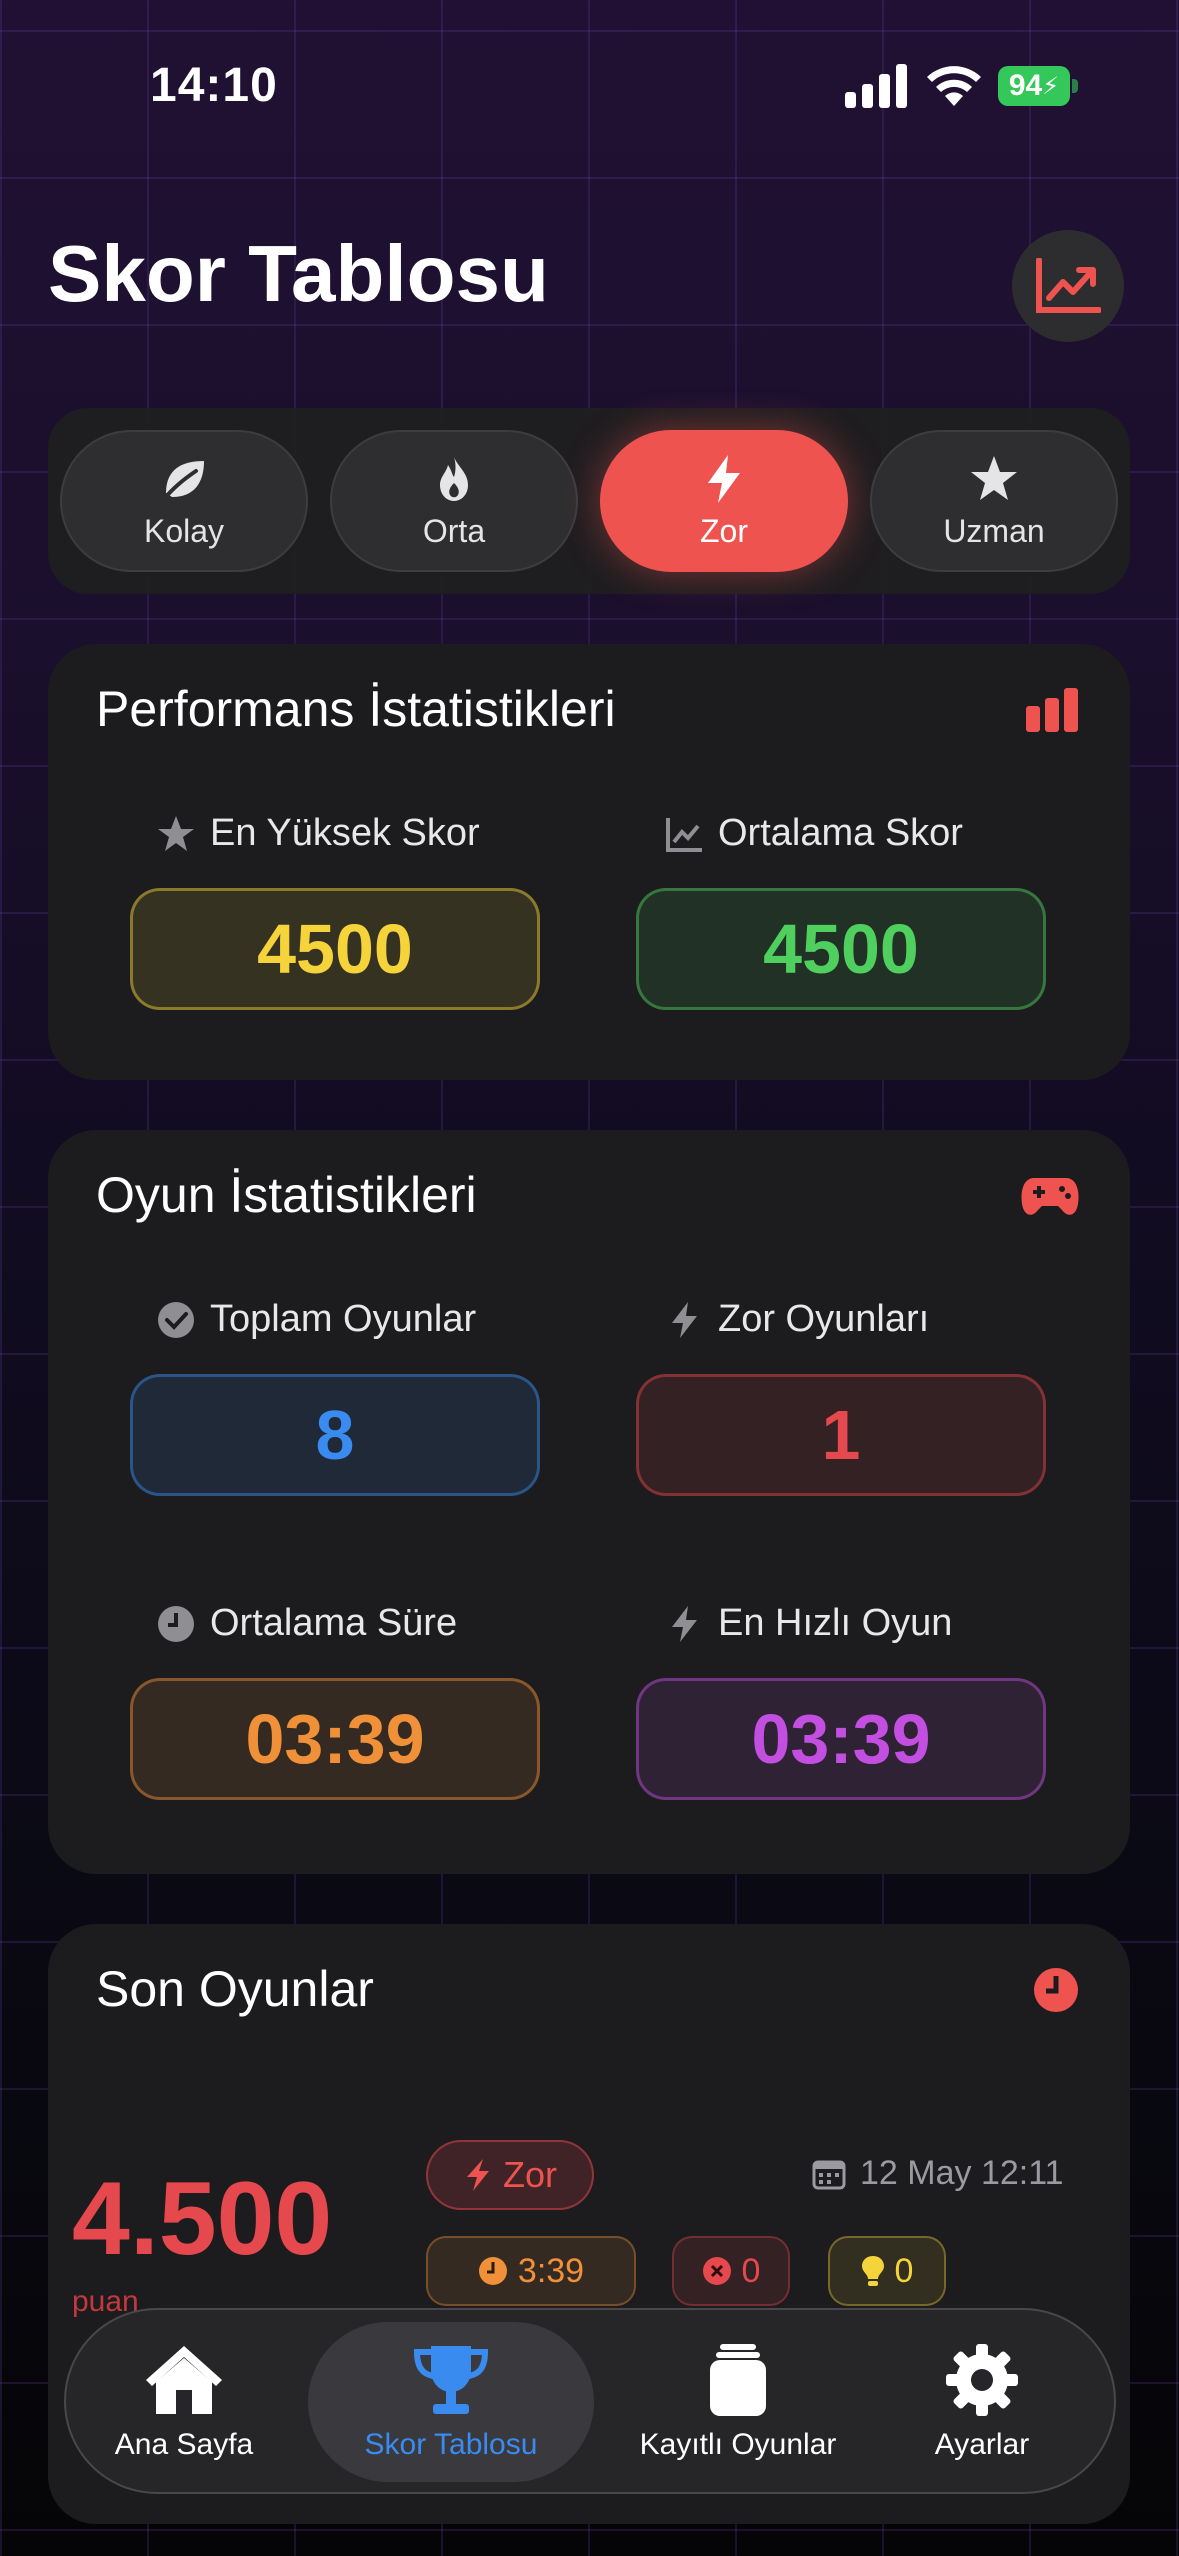  I want to click on recent-games-title: Son Oyunlar, so click(235, 1989).